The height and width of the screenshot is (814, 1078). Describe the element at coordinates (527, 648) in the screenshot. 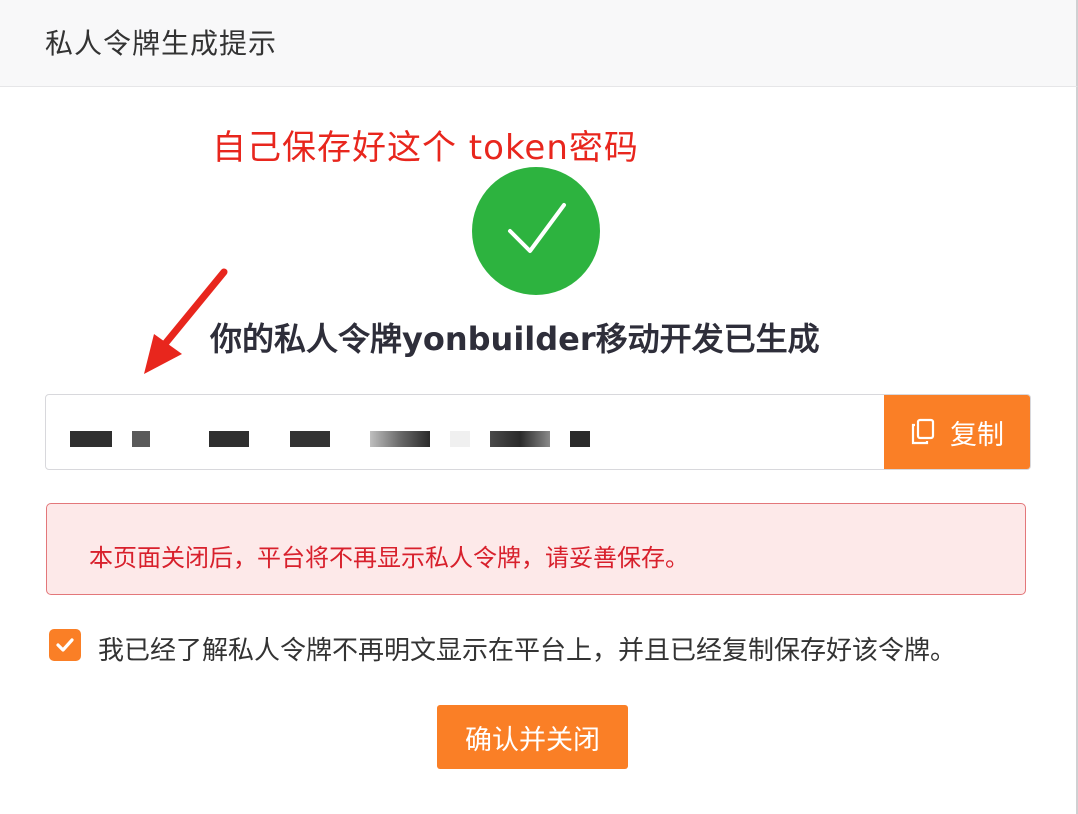

I see `acknowledge-label: 我已经了解私人令牌不再明文显示在平台上，并且已经复制保存好该令牌。` at that location.